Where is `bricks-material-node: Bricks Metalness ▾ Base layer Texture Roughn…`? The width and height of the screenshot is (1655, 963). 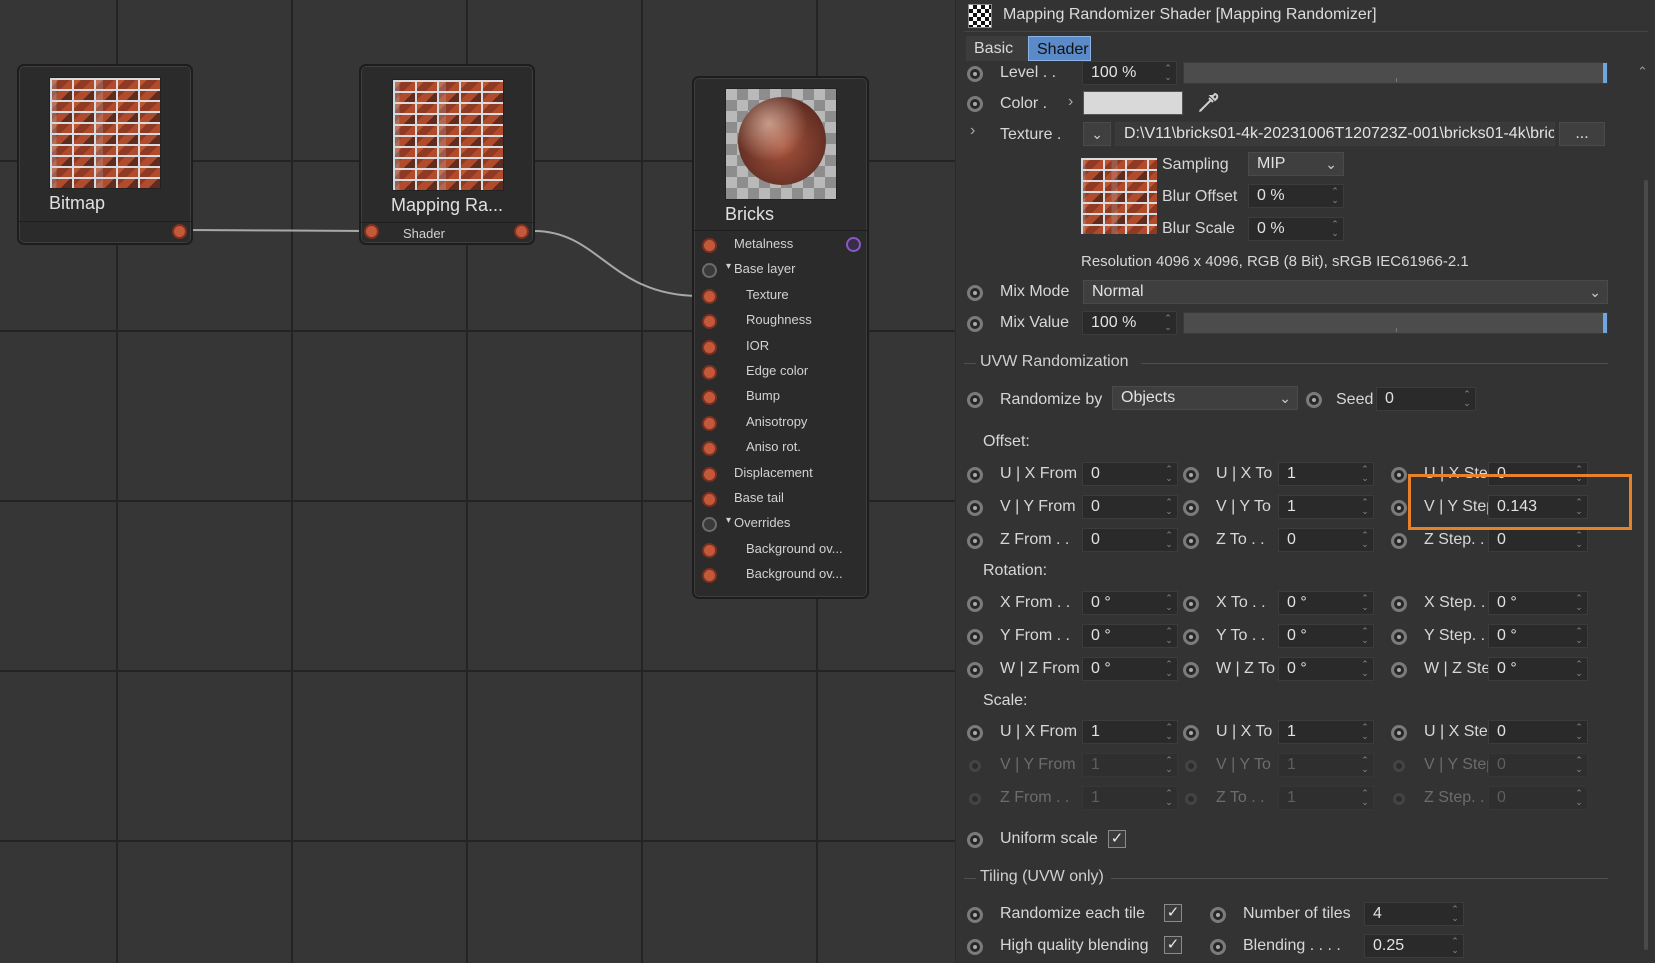
bricks-material-node: Bricks Metalness ▾ Base layer Texture Roughn… is located at coordinates (780, 337).